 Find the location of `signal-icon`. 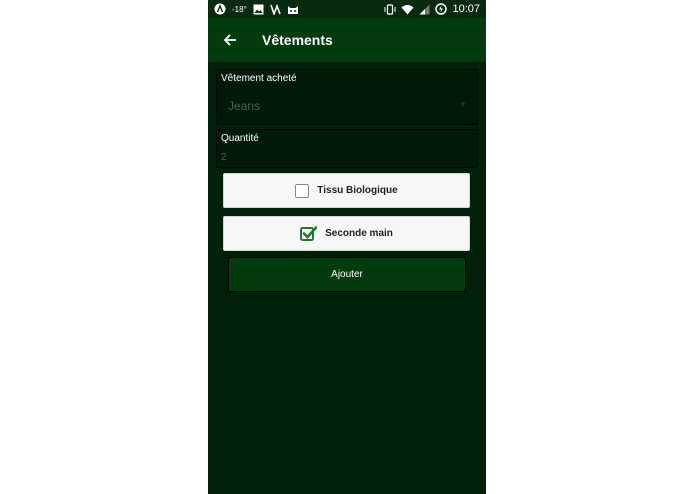

signal-icon is located at coordinates (424, 9).